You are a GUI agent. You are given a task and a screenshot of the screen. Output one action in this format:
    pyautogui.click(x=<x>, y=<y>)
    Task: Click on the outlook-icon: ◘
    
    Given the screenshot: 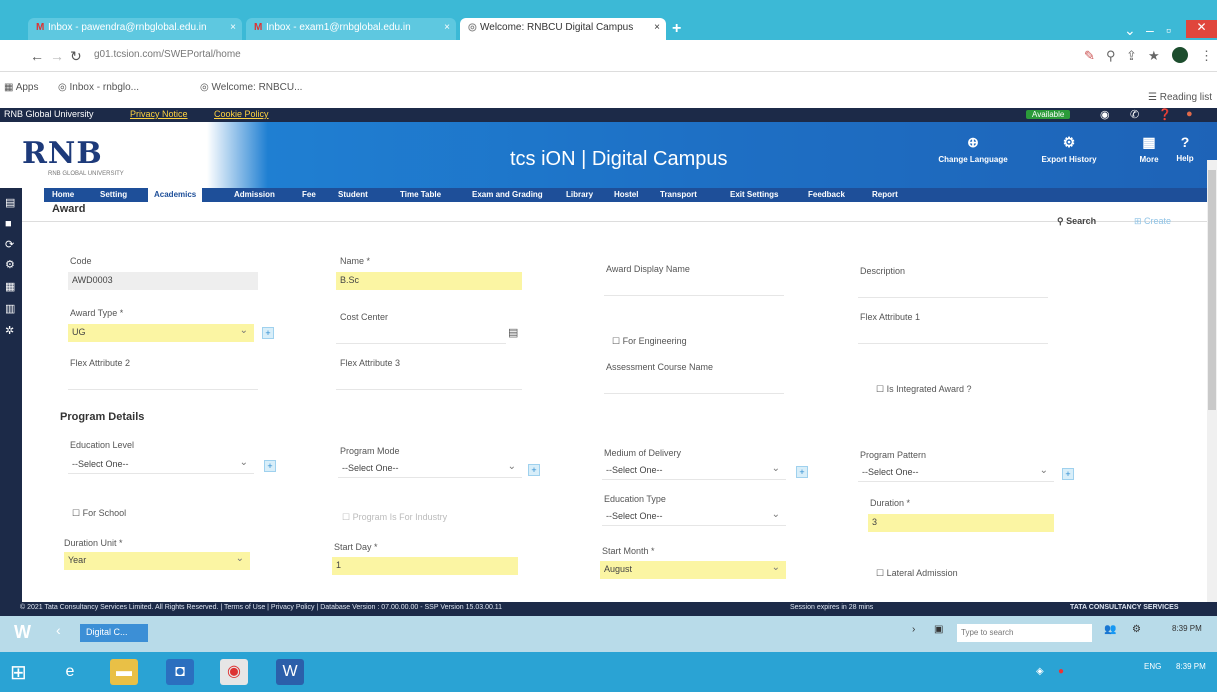 What is the action you would take?
    pyautogui.click(x=180, y=672)
    